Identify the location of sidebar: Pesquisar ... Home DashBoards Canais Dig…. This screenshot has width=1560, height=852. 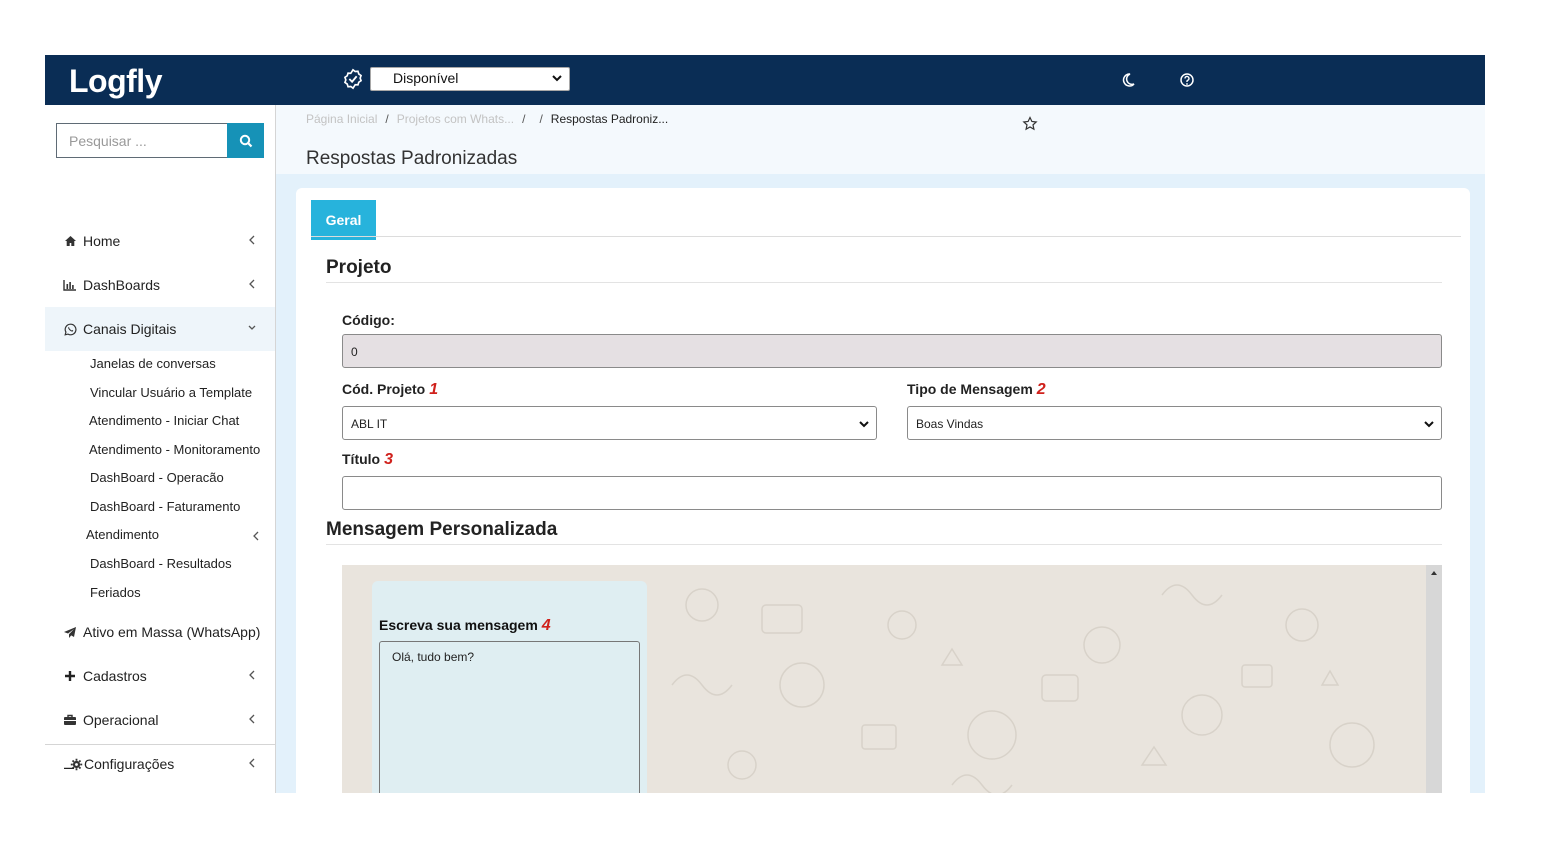
(160, 449).